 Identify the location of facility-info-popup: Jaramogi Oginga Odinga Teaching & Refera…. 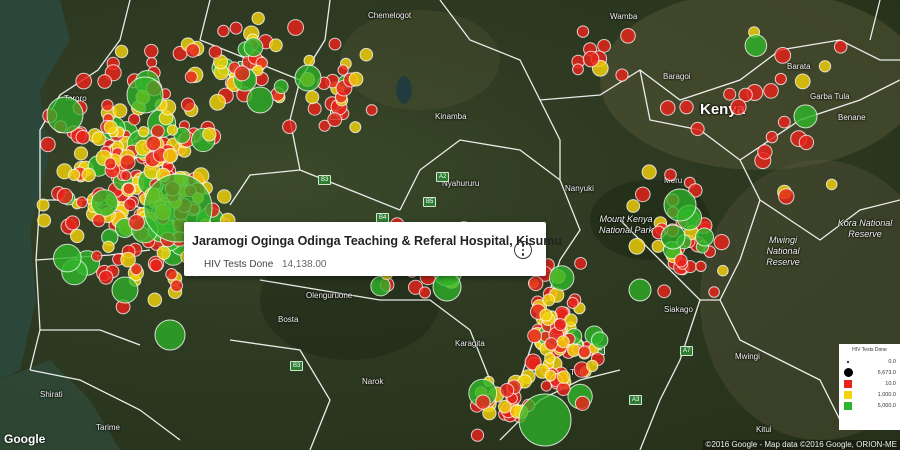
(373, 249).